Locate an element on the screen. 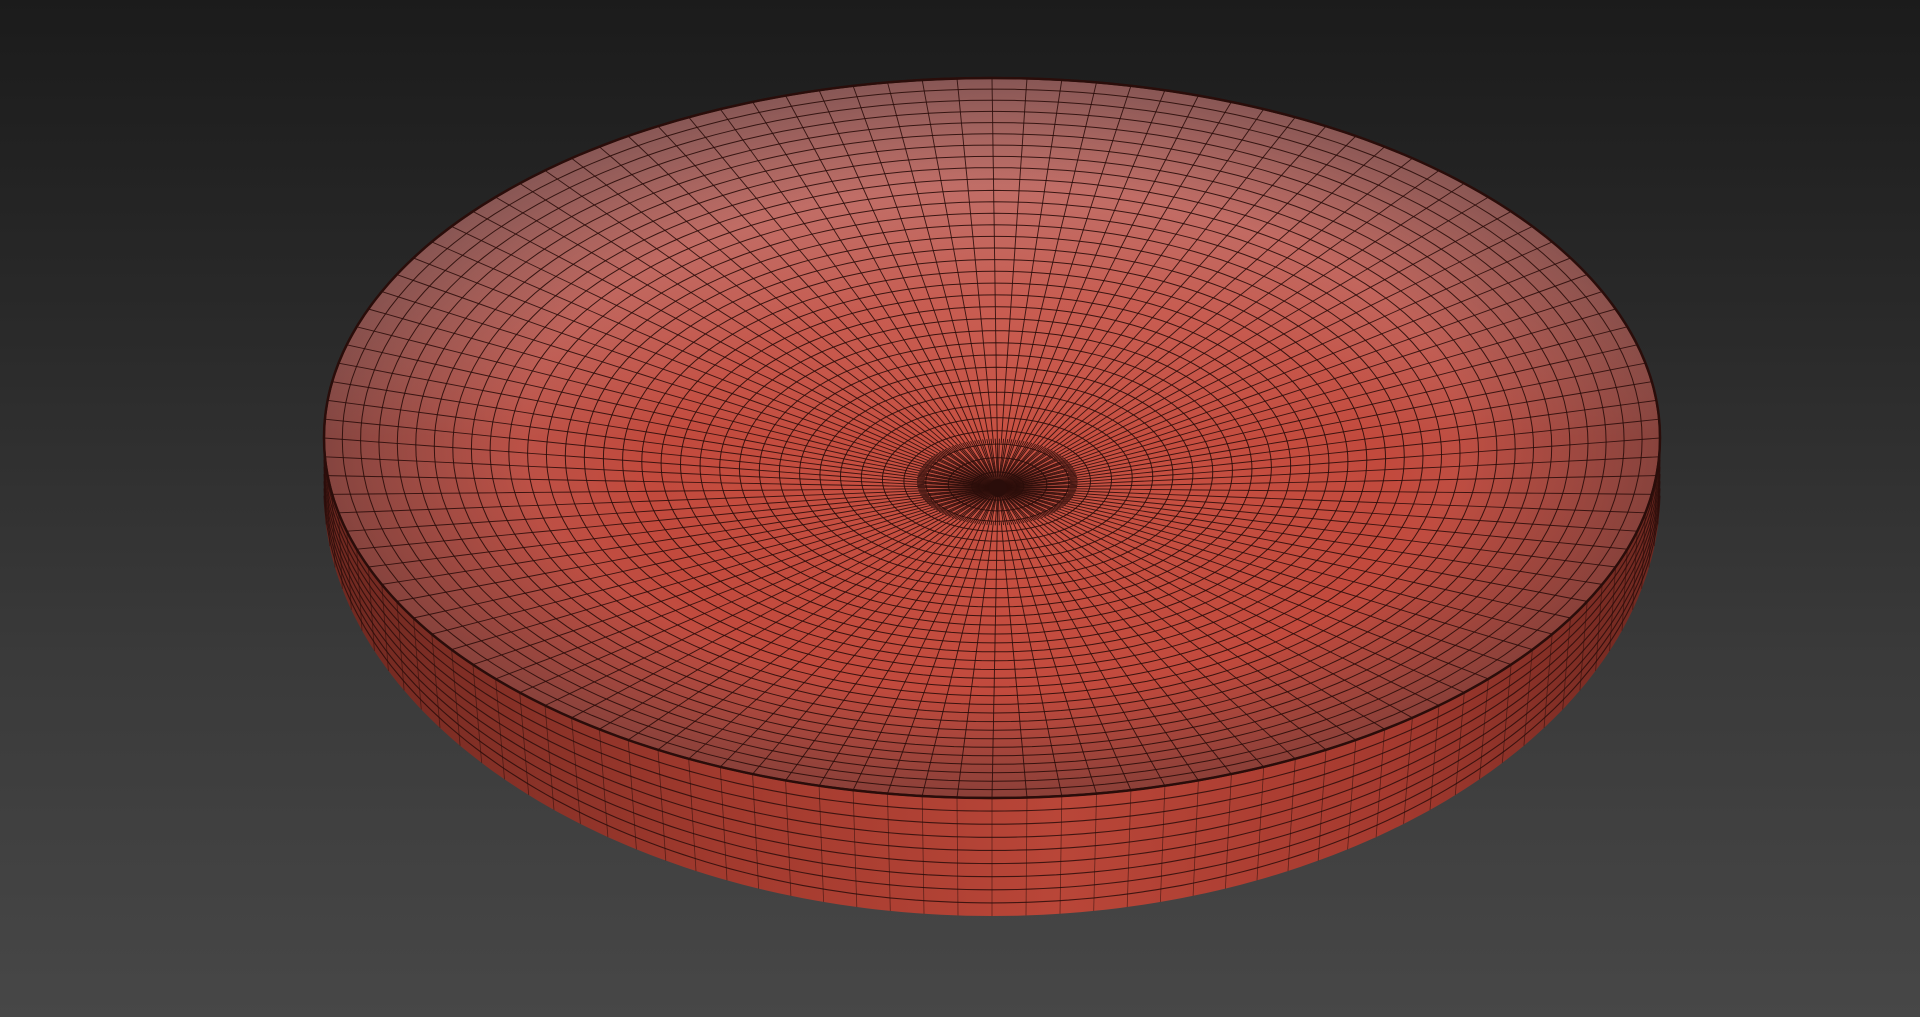 This screenshot has height=1017, width=1920. center-pole-vertex is located at coordinates (998, 488).